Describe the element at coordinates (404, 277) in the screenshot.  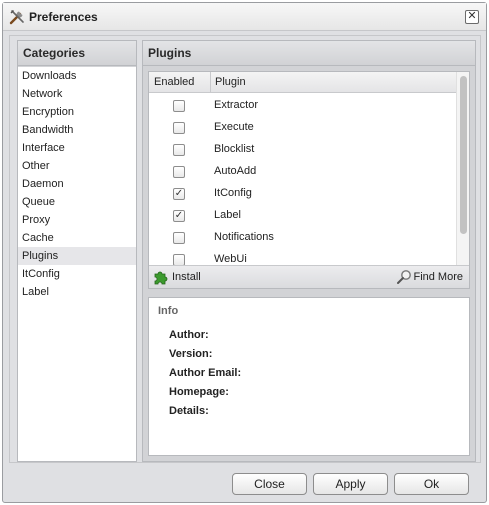
I see `magnifier-icon` at that location.